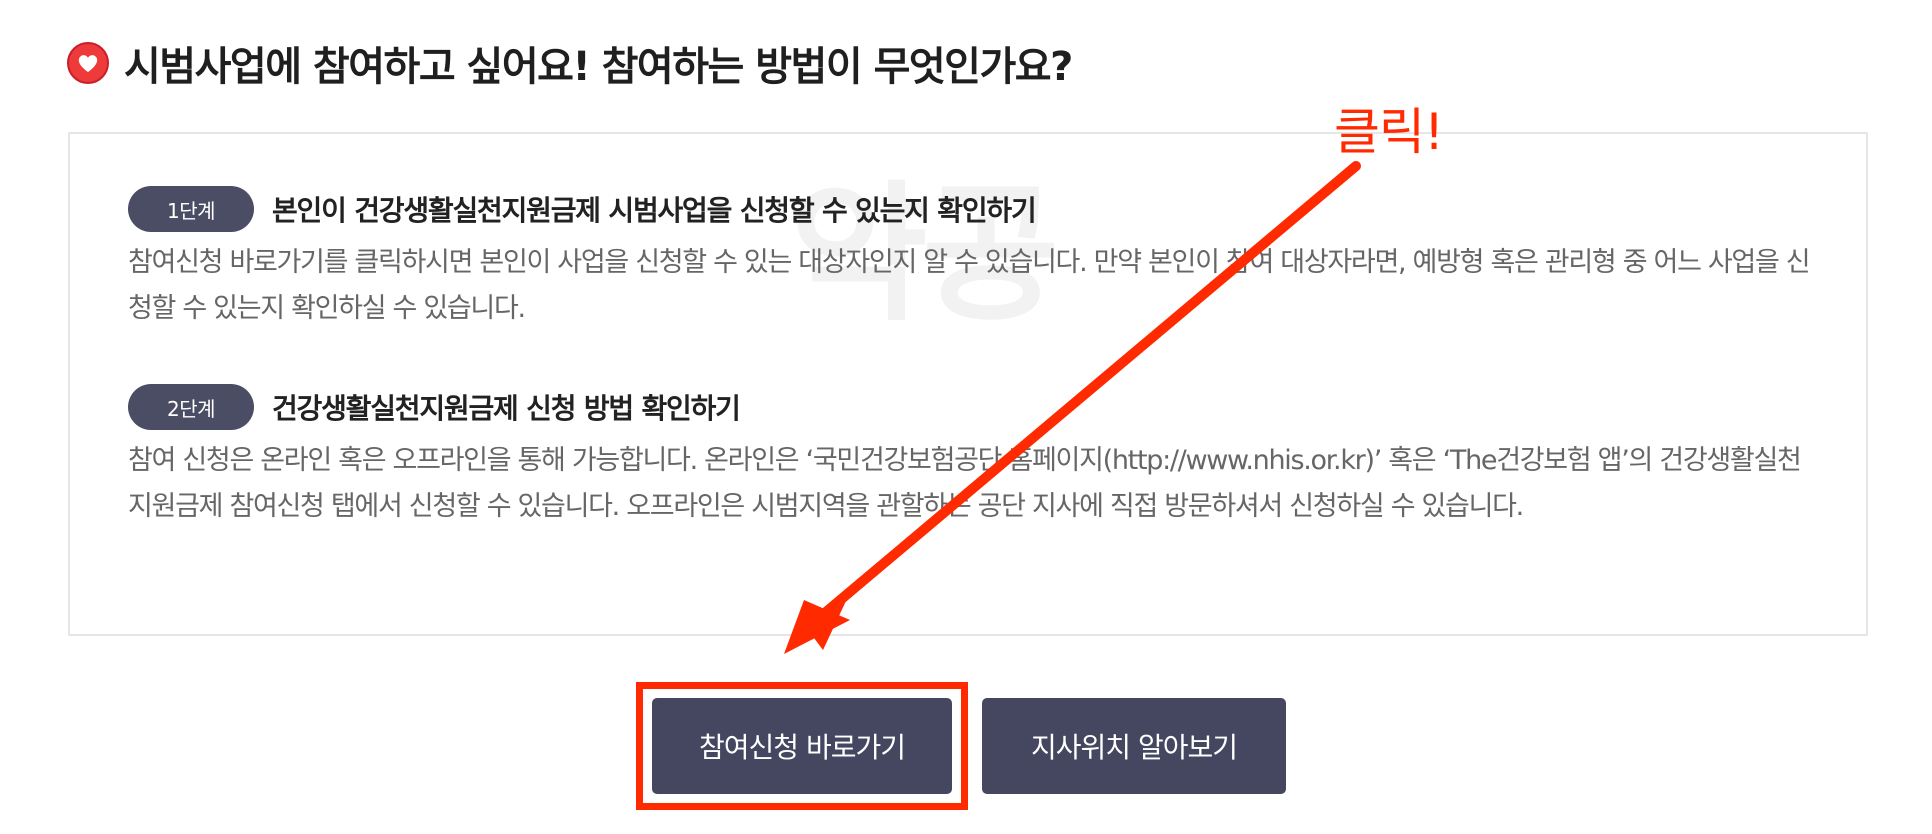 The height and width of the screenshot is (834, 1932). I want to click on page-title: 시범사업에 참여하고 싶어요! 참여하는 방법이 무엇인가요?, so click(569, 63).